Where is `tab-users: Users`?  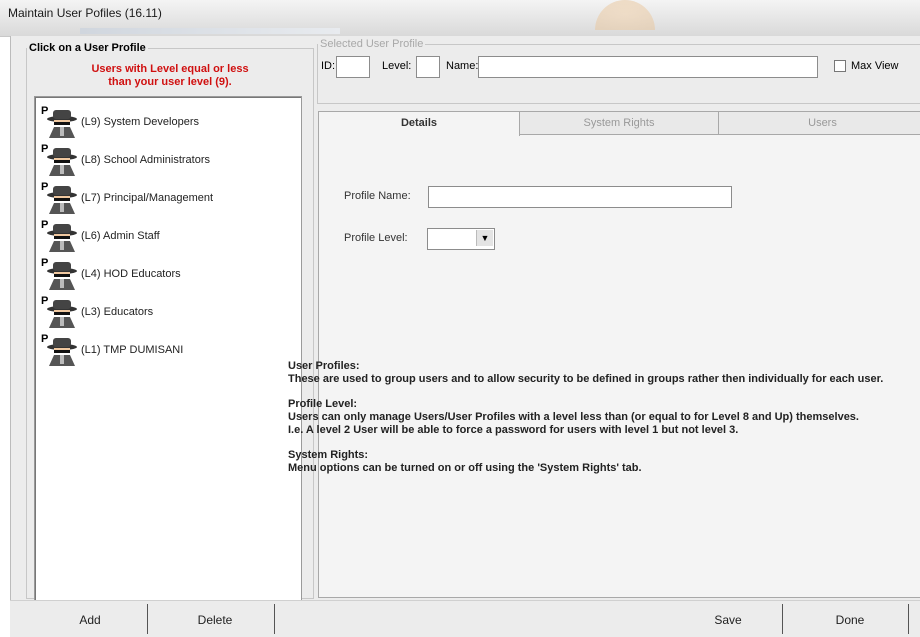 tab-users: Users is located at coordinates (819, 122).